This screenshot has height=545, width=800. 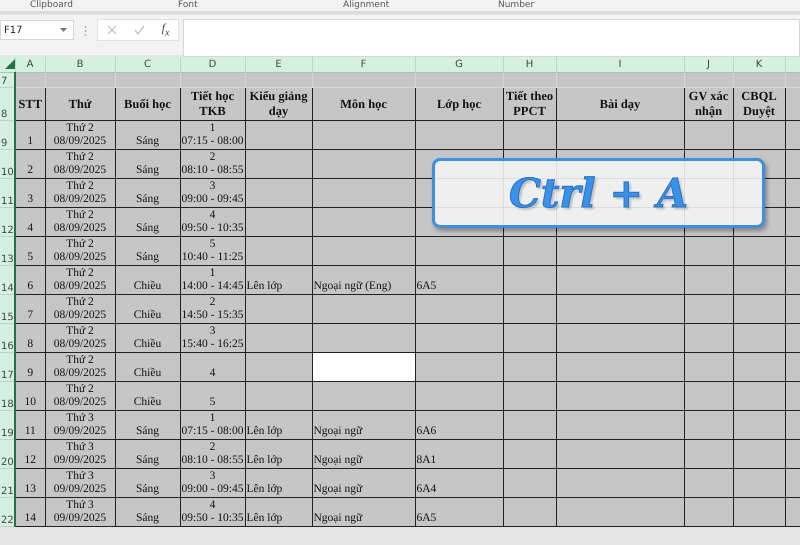 I want to click on table-cell: 10, so click(x=30, y=402).